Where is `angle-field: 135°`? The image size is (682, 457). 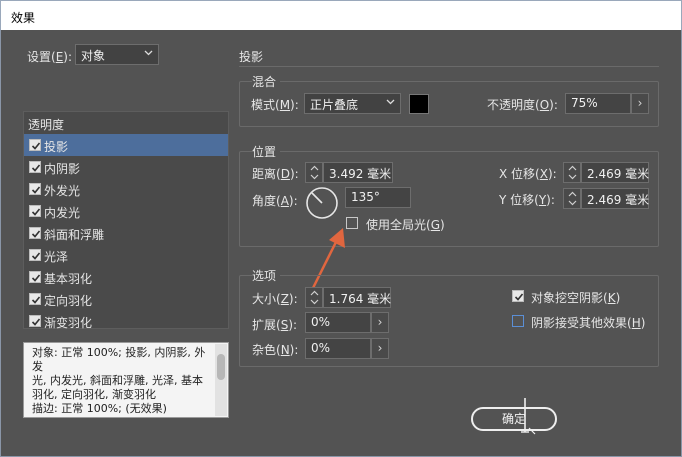
angle-field: 135° is located at coordinates (378, 197).